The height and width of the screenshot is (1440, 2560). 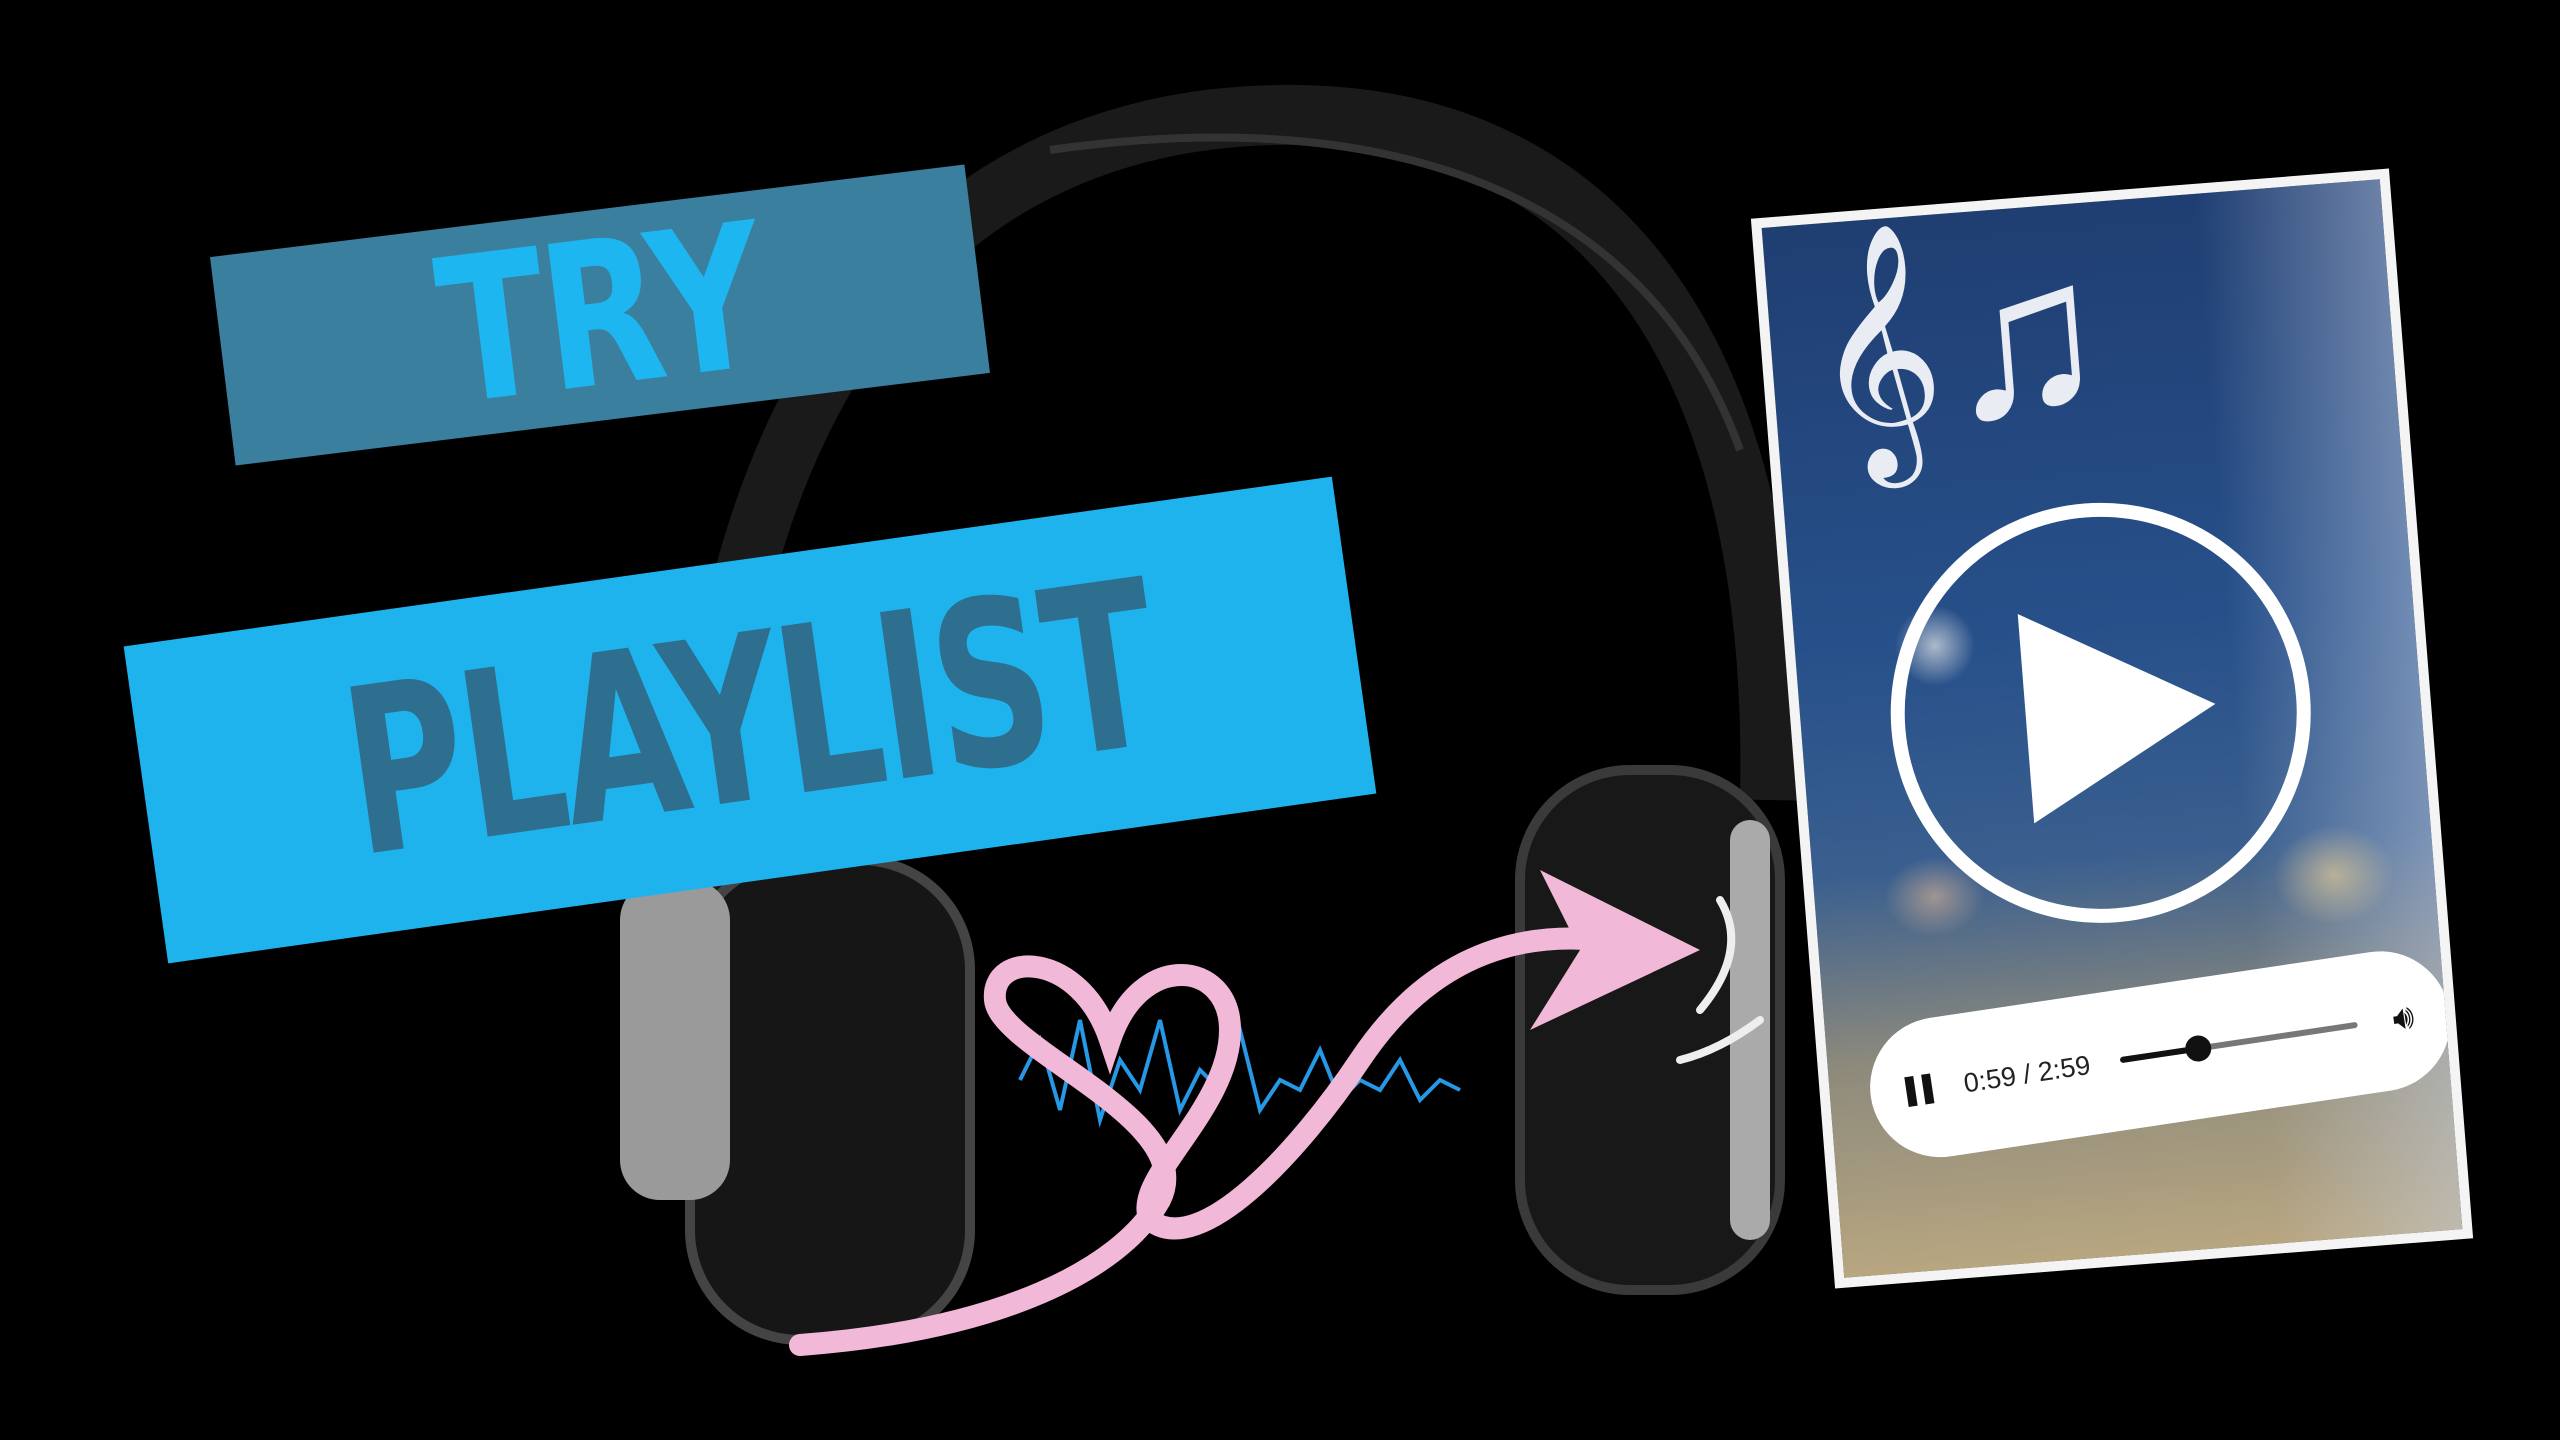 What do you see at coordinates (1919, 1090) in the screenshot?
I see `pause-icon` at bounding box center [1919, 1090].